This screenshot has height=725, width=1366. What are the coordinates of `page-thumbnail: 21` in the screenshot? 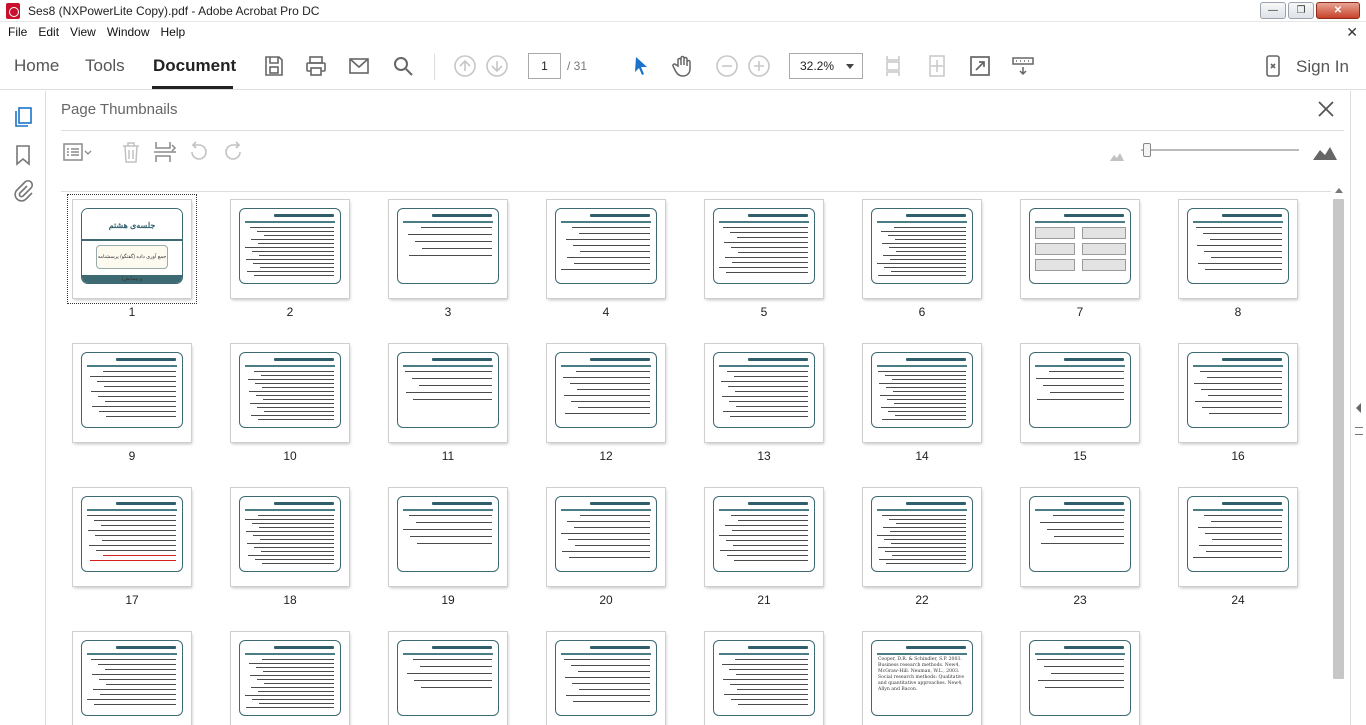 It's located at (758, 549).